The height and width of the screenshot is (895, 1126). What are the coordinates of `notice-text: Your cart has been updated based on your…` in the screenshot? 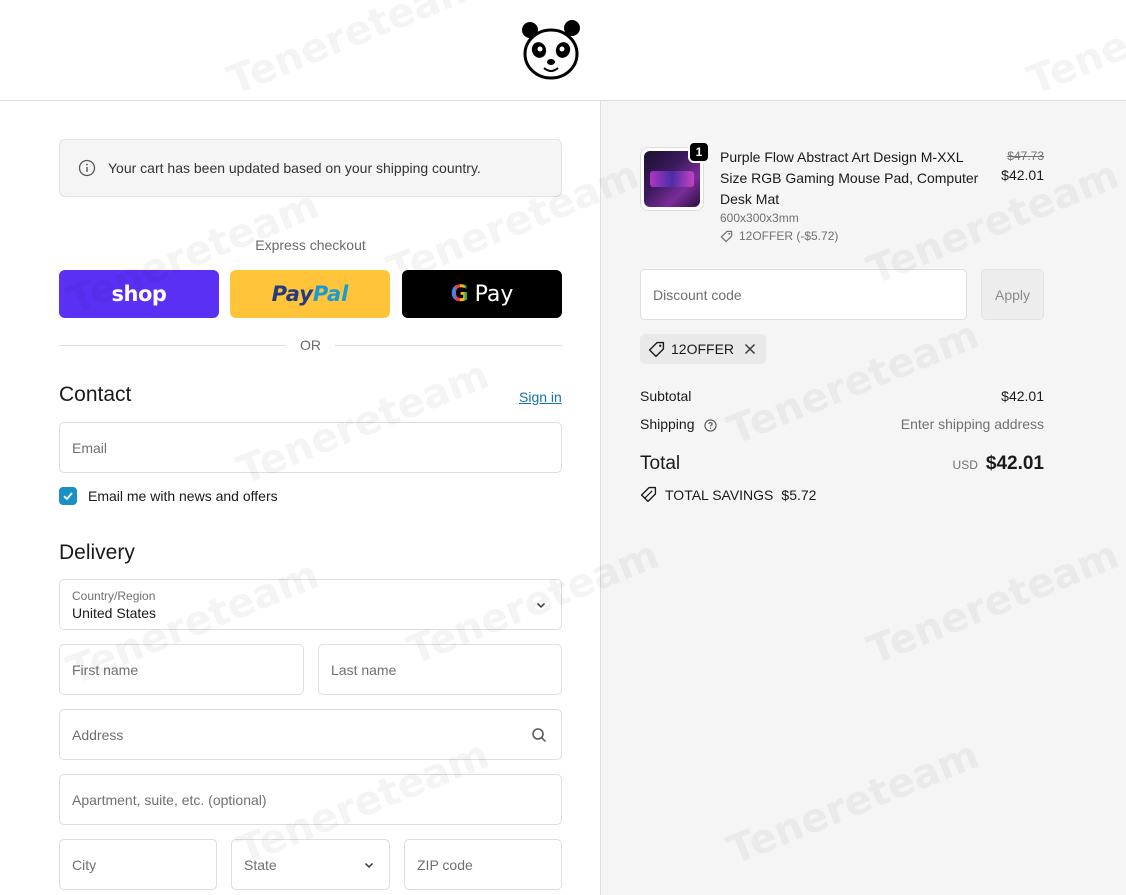 It's located at (294, 168).